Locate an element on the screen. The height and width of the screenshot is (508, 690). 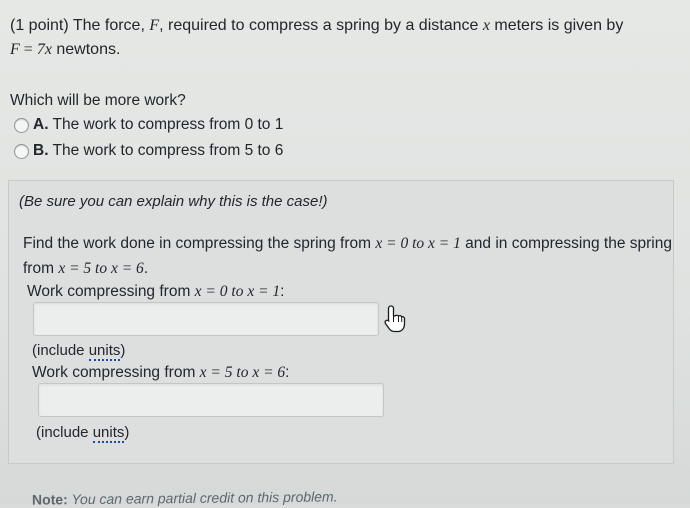
statement-suffix: meters is given by is located at coordinates (556, 25).